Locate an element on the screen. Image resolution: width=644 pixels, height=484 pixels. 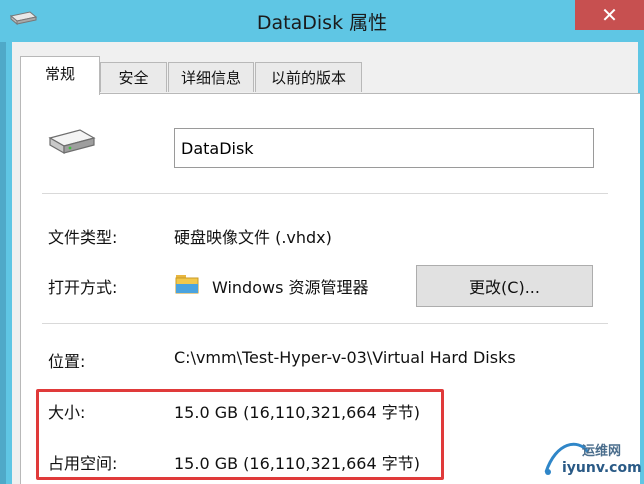
tab-previous-versions: 以前的版本 is located at coordinates (308, 77).